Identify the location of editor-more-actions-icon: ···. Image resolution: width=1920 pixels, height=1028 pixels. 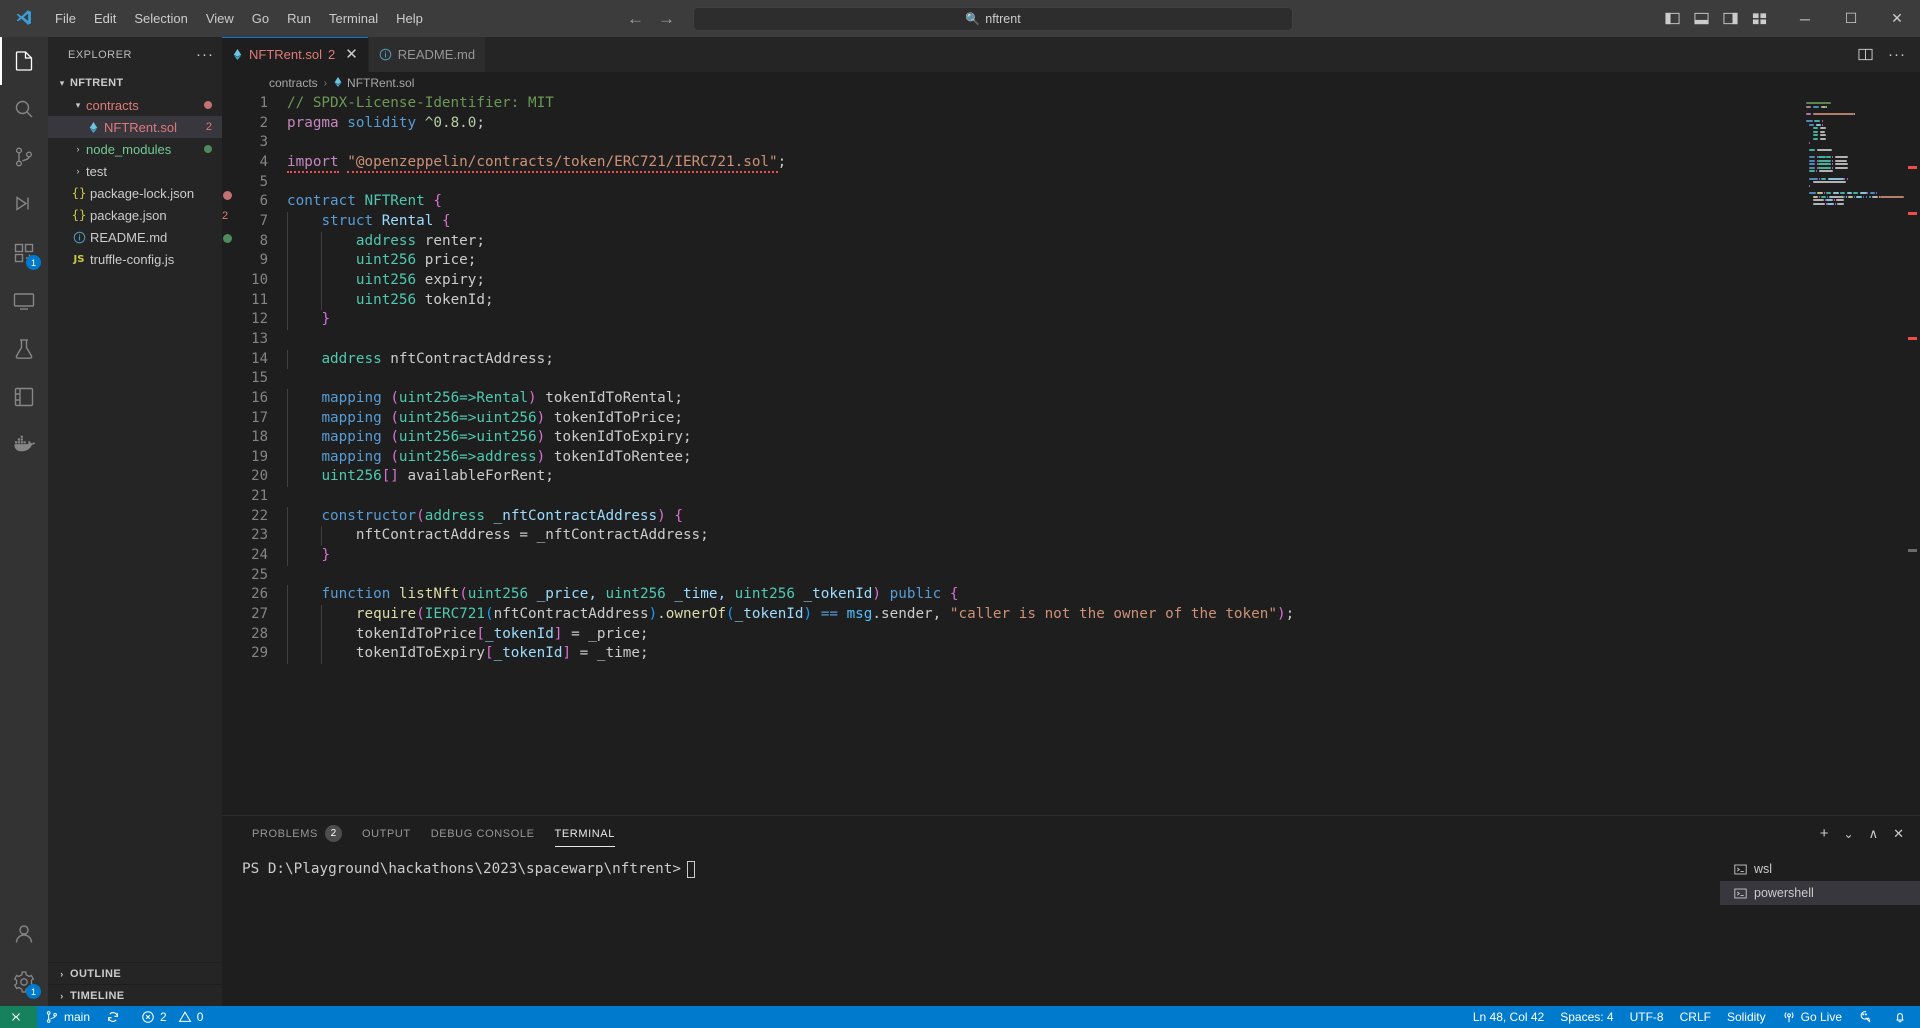
(1897, 54).